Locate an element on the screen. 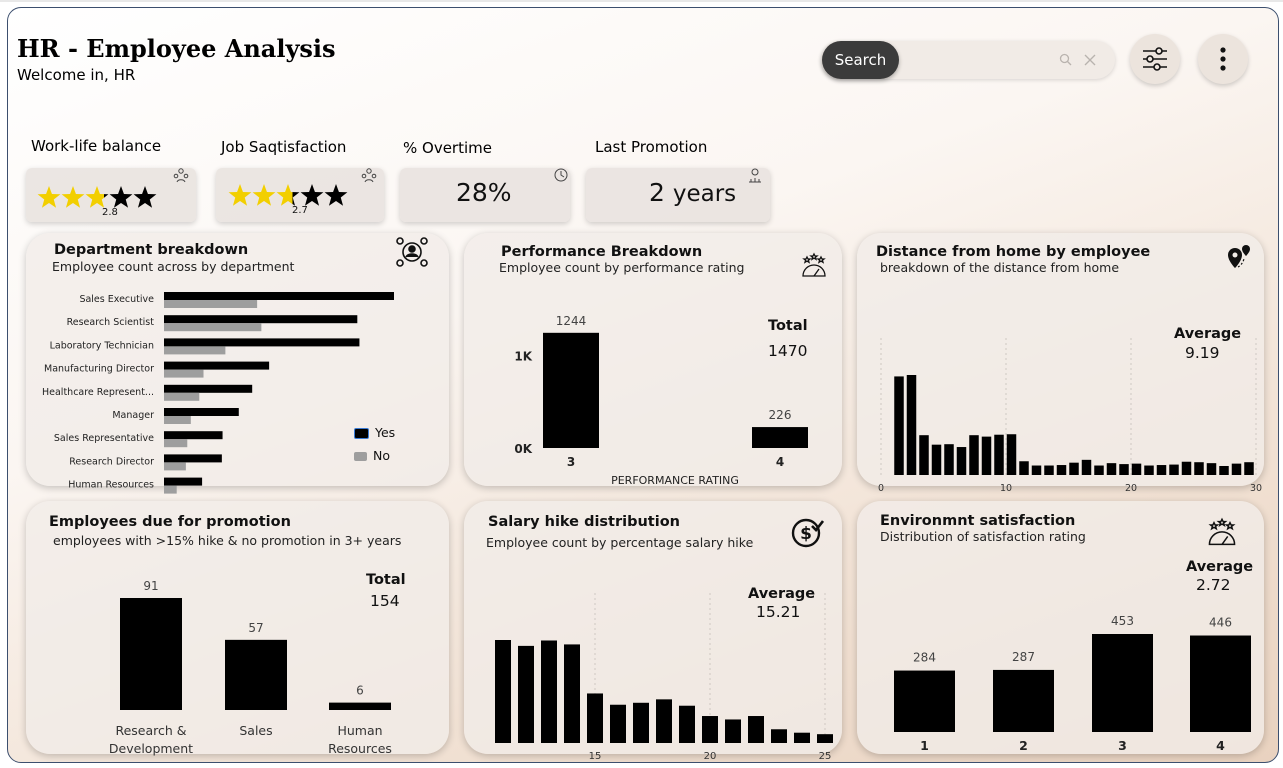  legend-item-yes: Yes is located at coordinates (374, 432).